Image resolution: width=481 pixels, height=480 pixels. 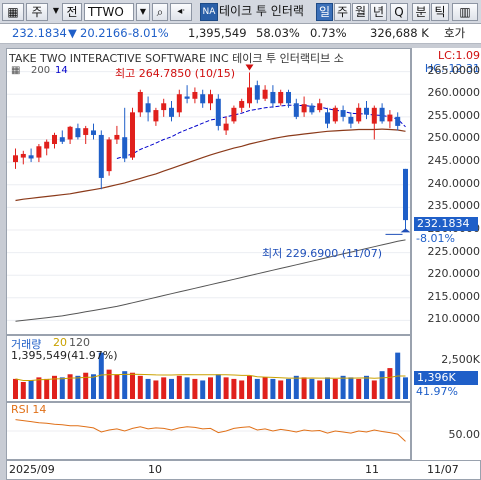 I want to click on ma200-legend: 200, so click(x=41, y=70).